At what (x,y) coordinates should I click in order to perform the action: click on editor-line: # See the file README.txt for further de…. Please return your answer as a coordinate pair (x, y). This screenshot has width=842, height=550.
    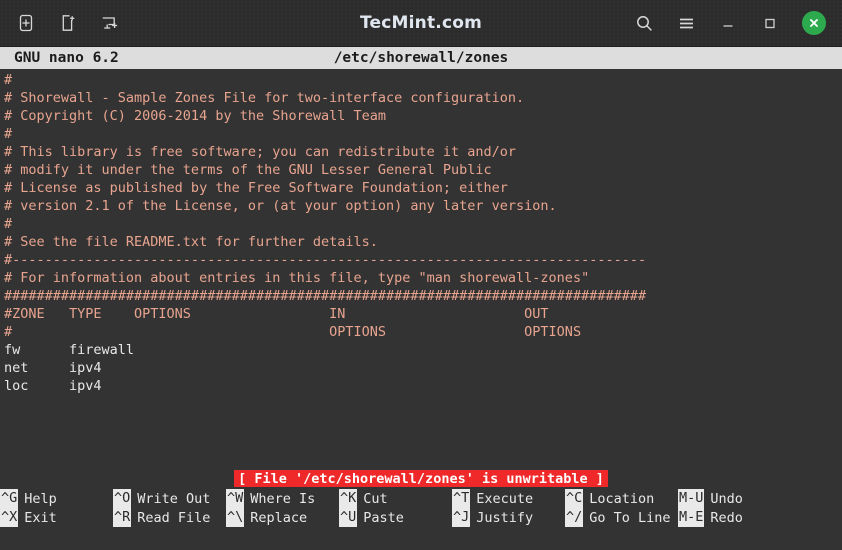
    Looking at the image, I should click on (191, 242).